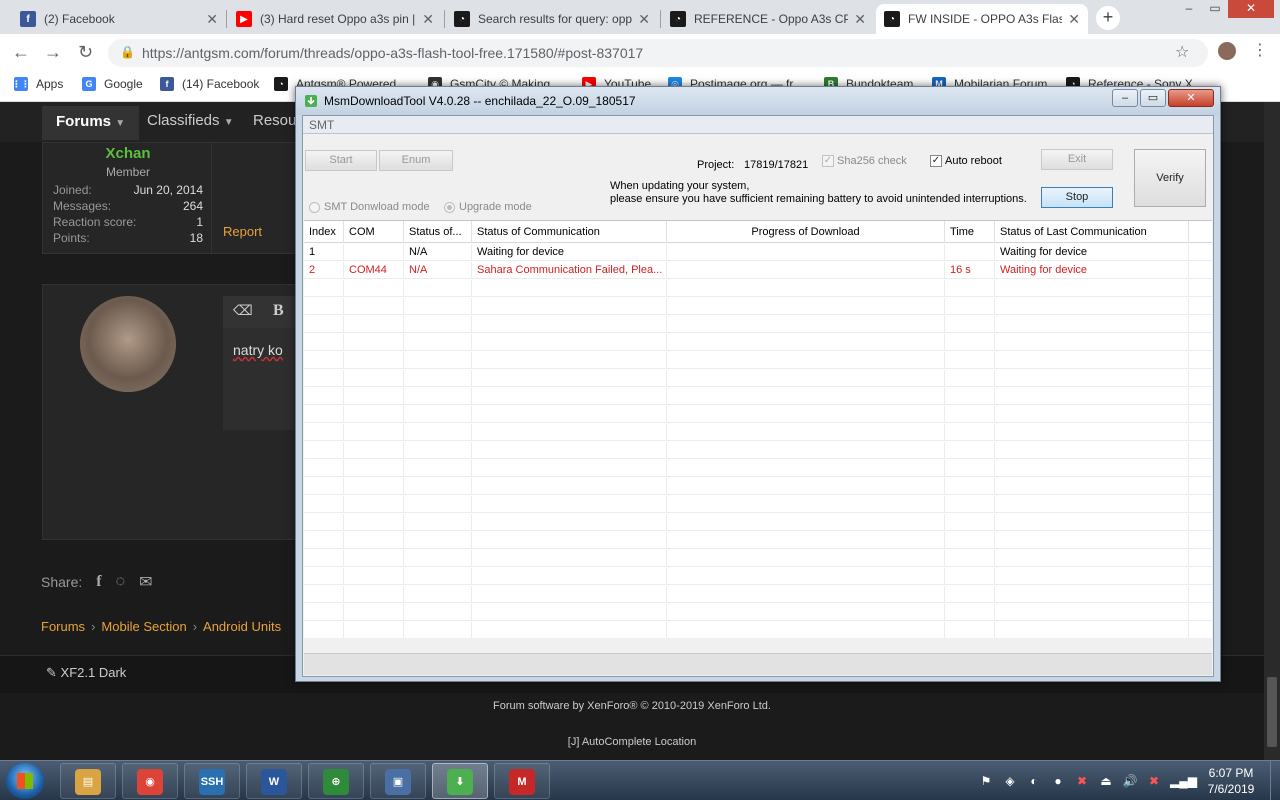 This screenshot has height=800, width=1280. What do you see at coordinates (1058, 781) in the screenshot?
I see `tray-media-icon: ●` at bounding box center [1058, 781].